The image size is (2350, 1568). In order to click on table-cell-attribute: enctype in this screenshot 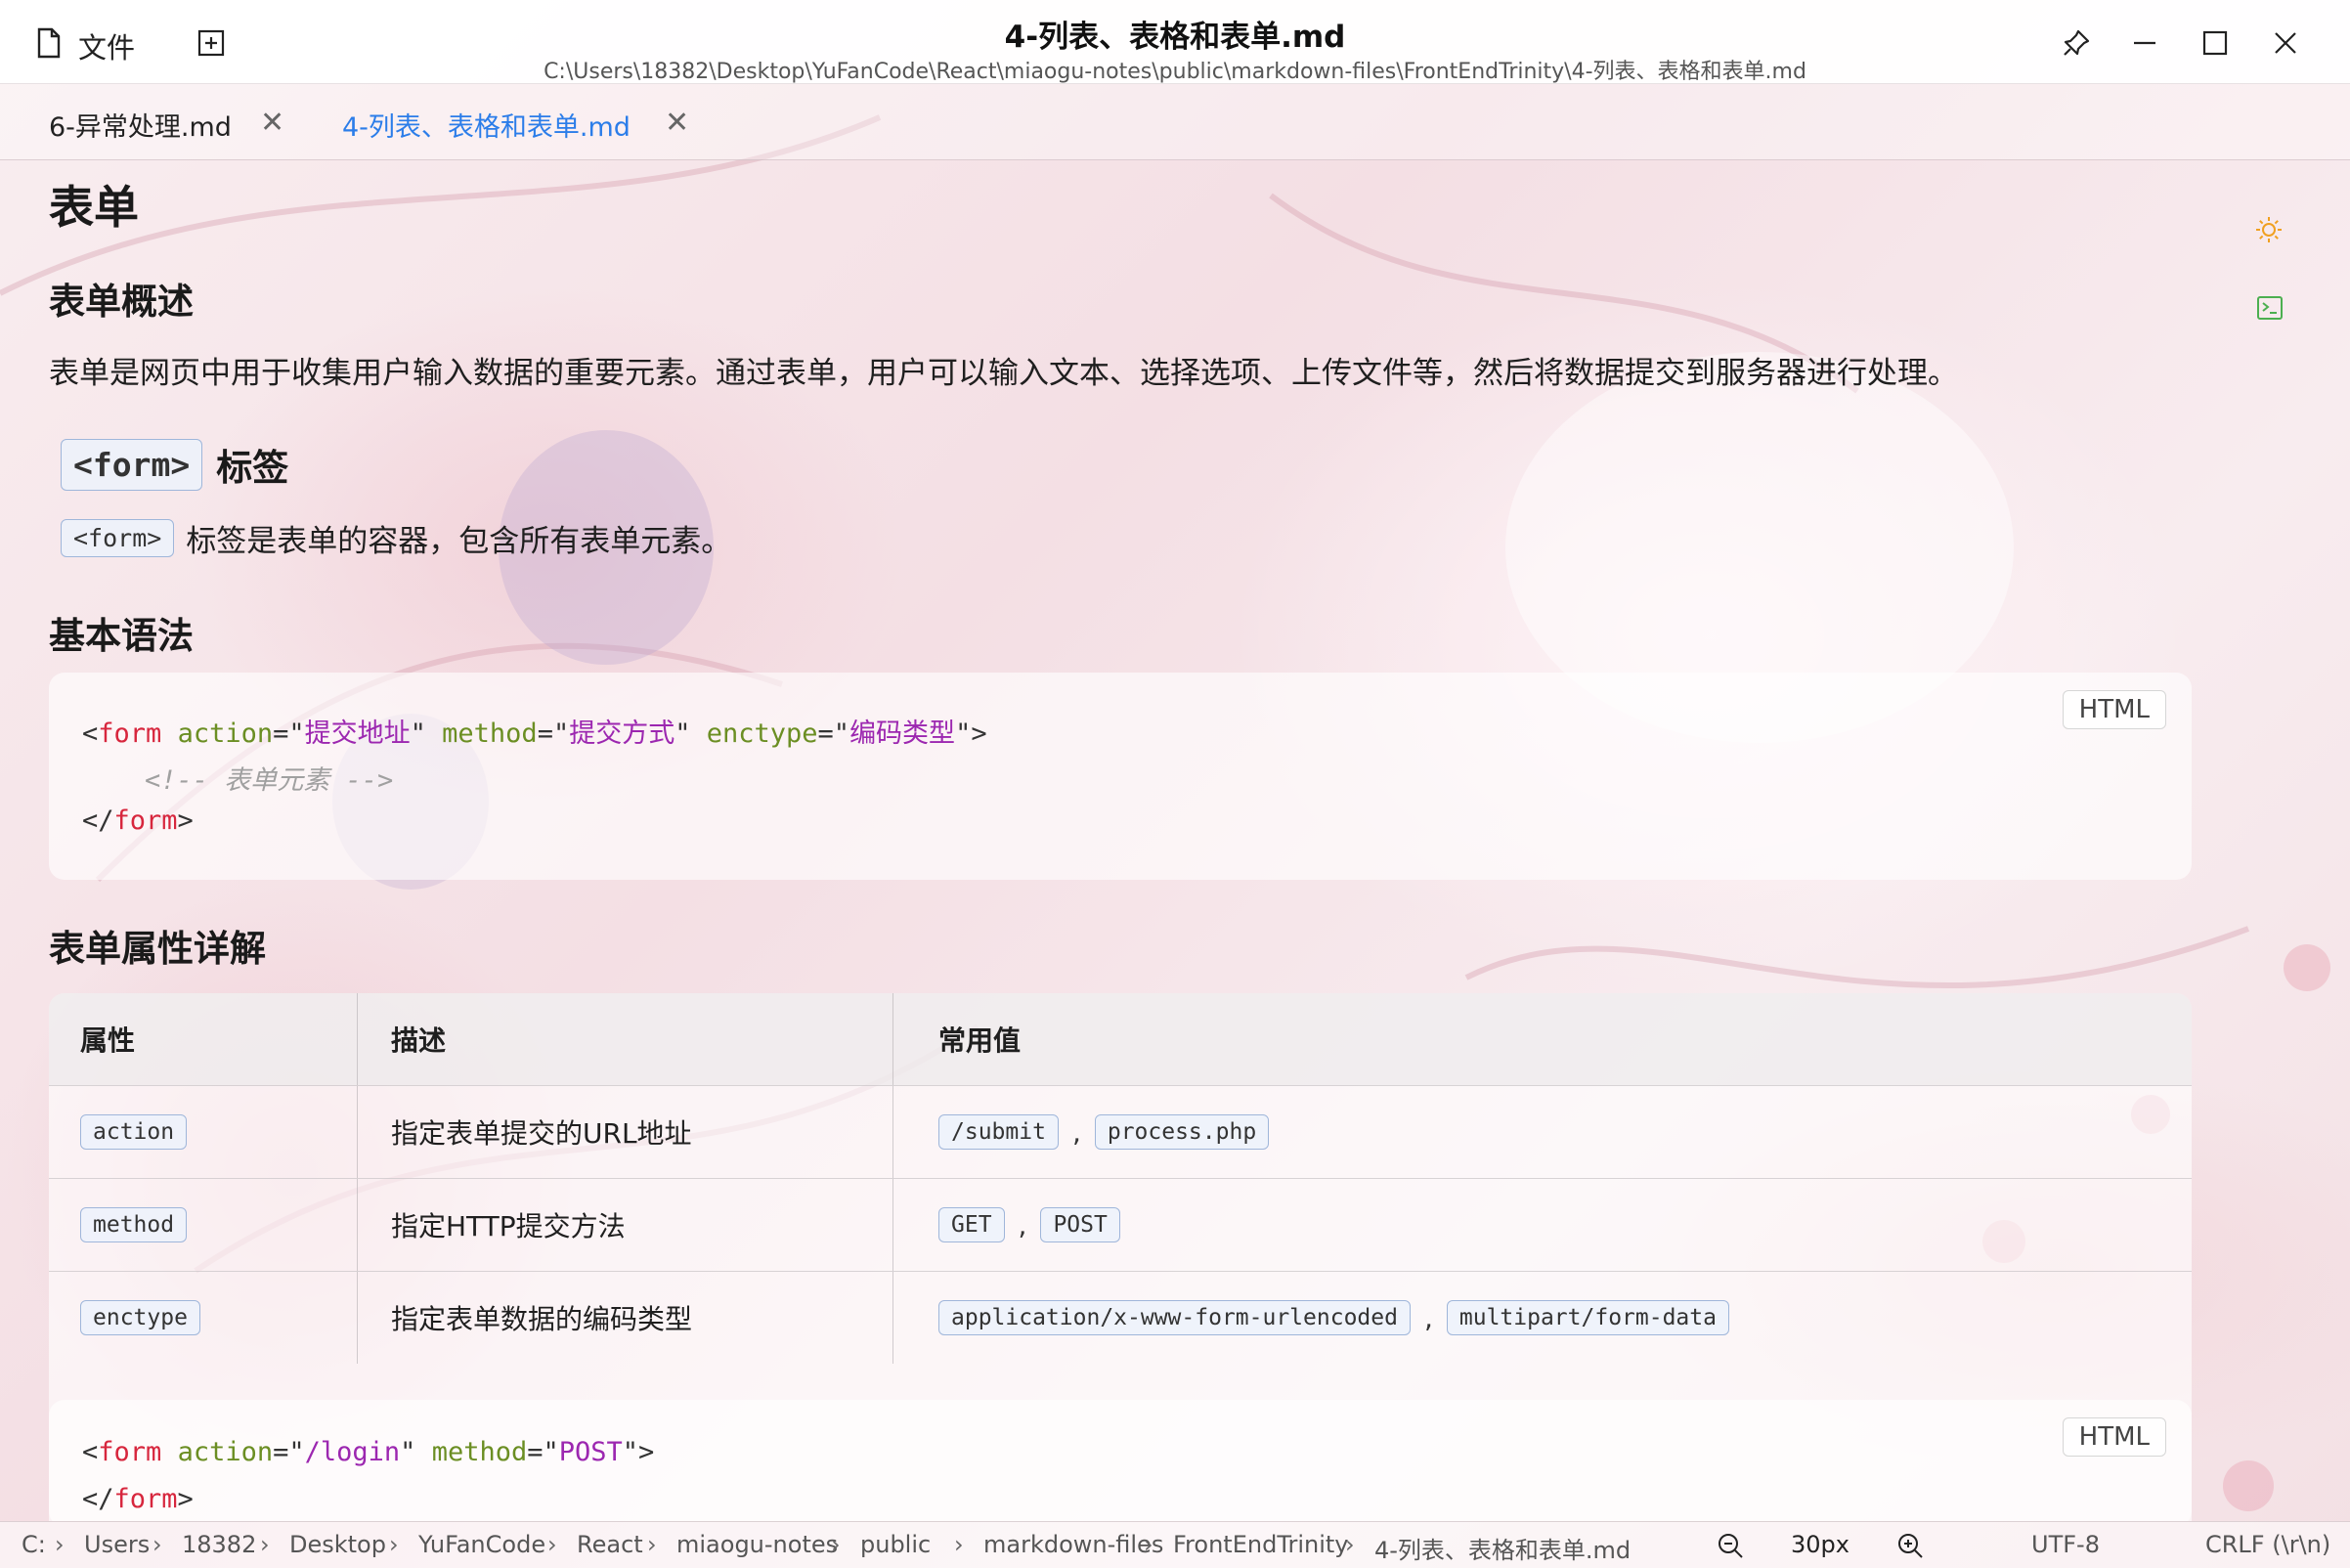, I will do `click(203, 1318)`.